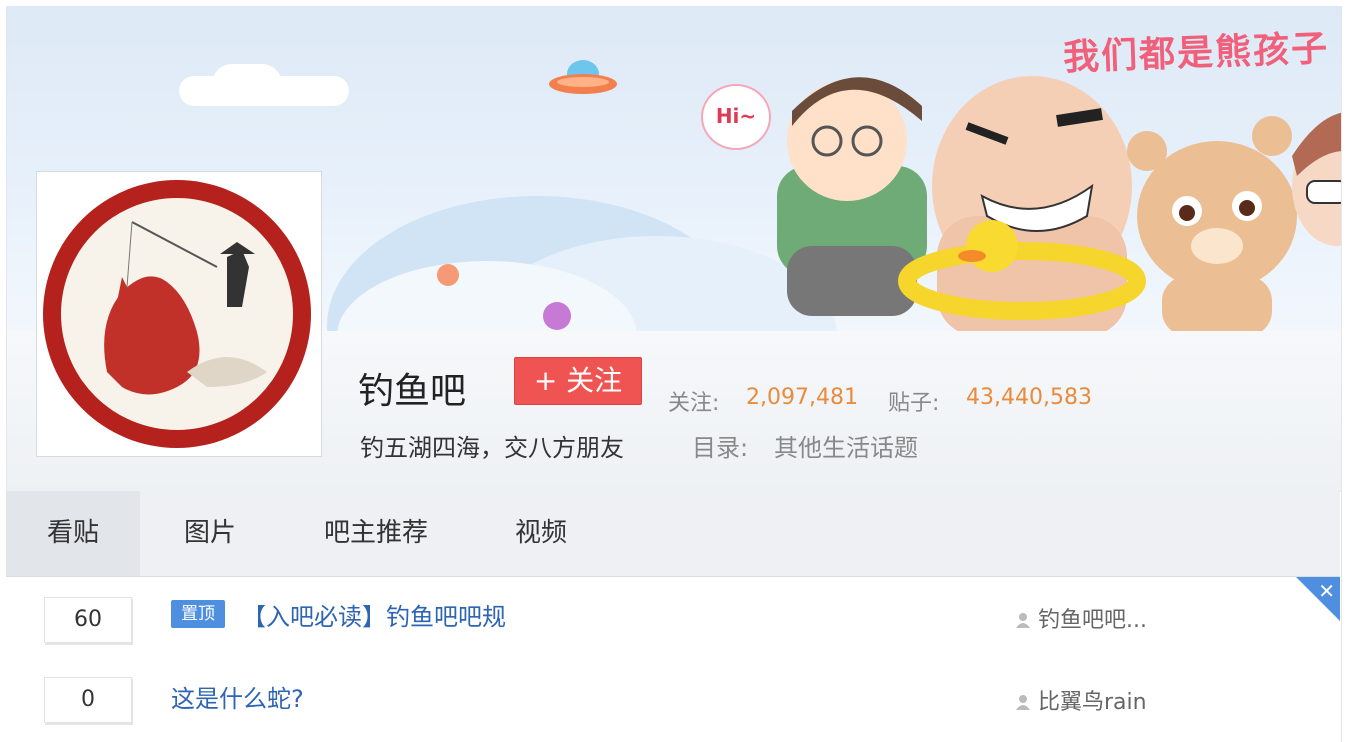 The height and width of the screenshot is (742, 1366). I want to click on forum-avatar, so click(179, 314).